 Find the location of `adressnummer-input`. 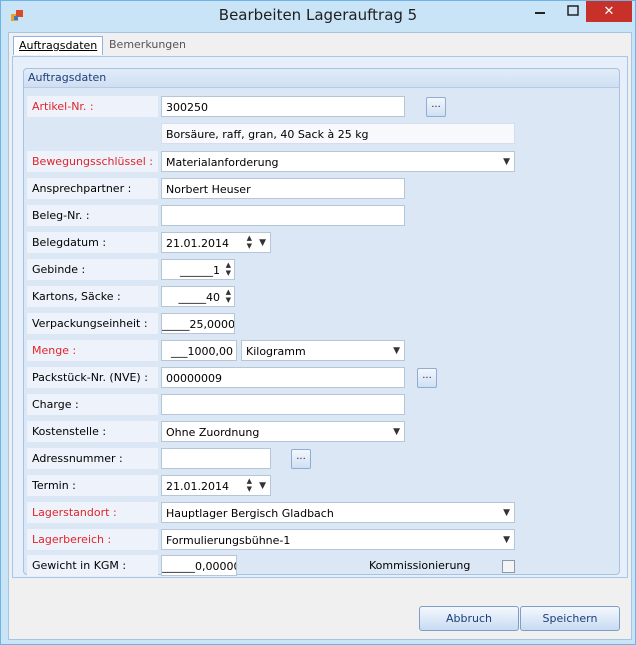

adressnummer-input is located at coordinates (216, 458).